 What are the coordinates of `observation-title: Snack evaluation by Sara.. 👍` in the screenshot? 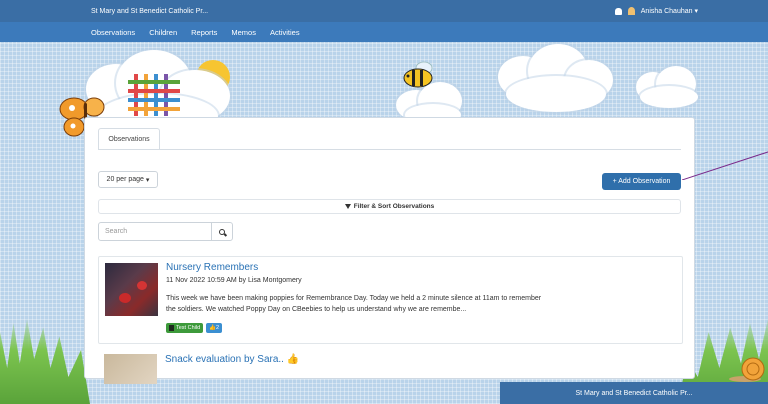 It's located at (232, 359).